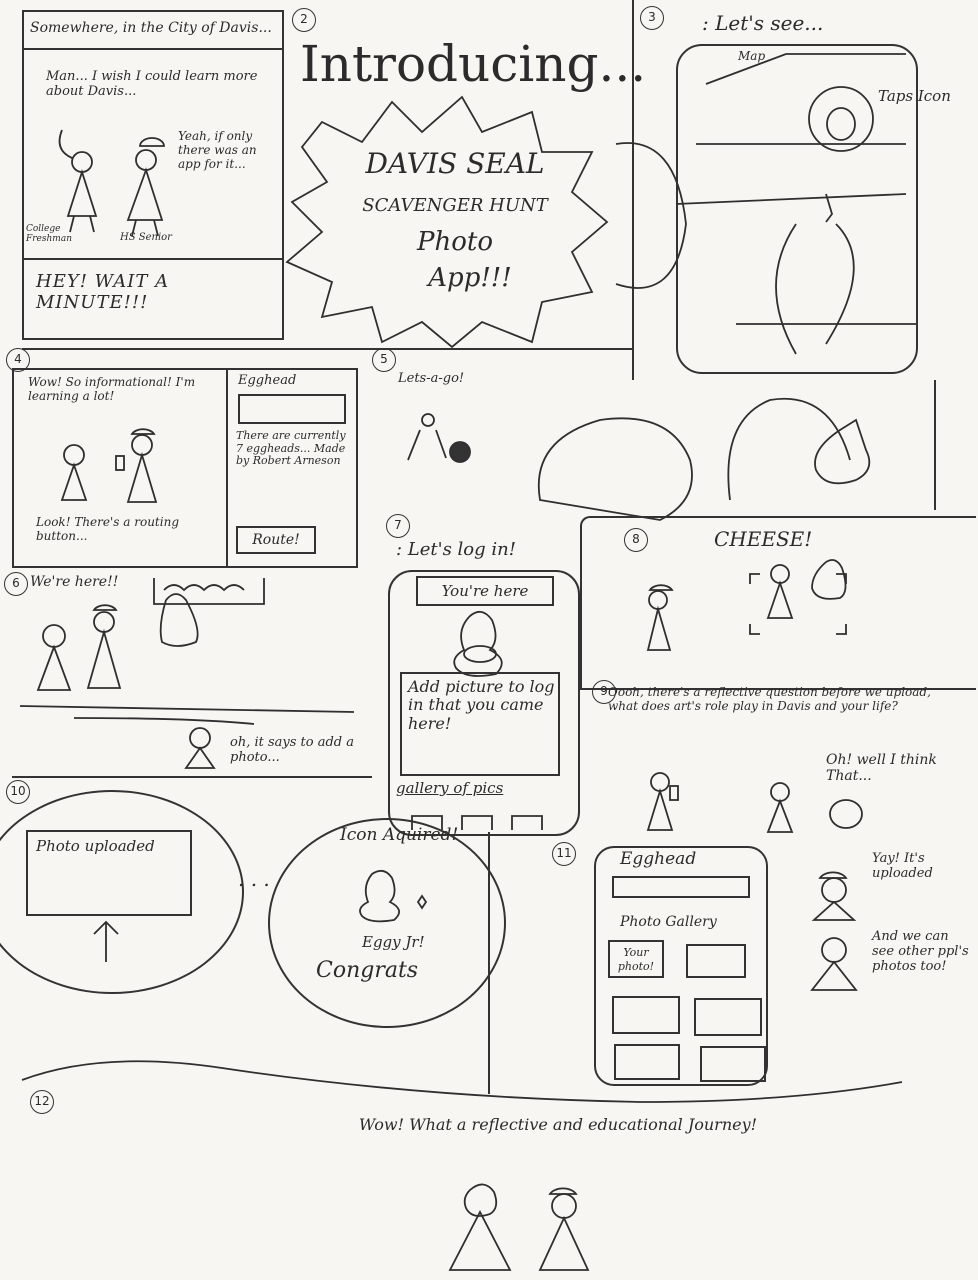  I want to click on panel-8-speech: CHEESE!, so click(763, 539).